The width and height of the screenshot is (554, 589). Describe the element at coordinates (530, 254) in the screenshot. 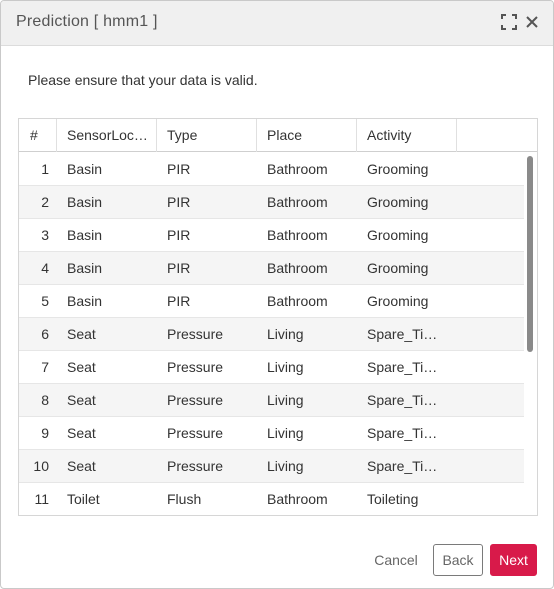

I see `scrollbar-thumb` at that location.